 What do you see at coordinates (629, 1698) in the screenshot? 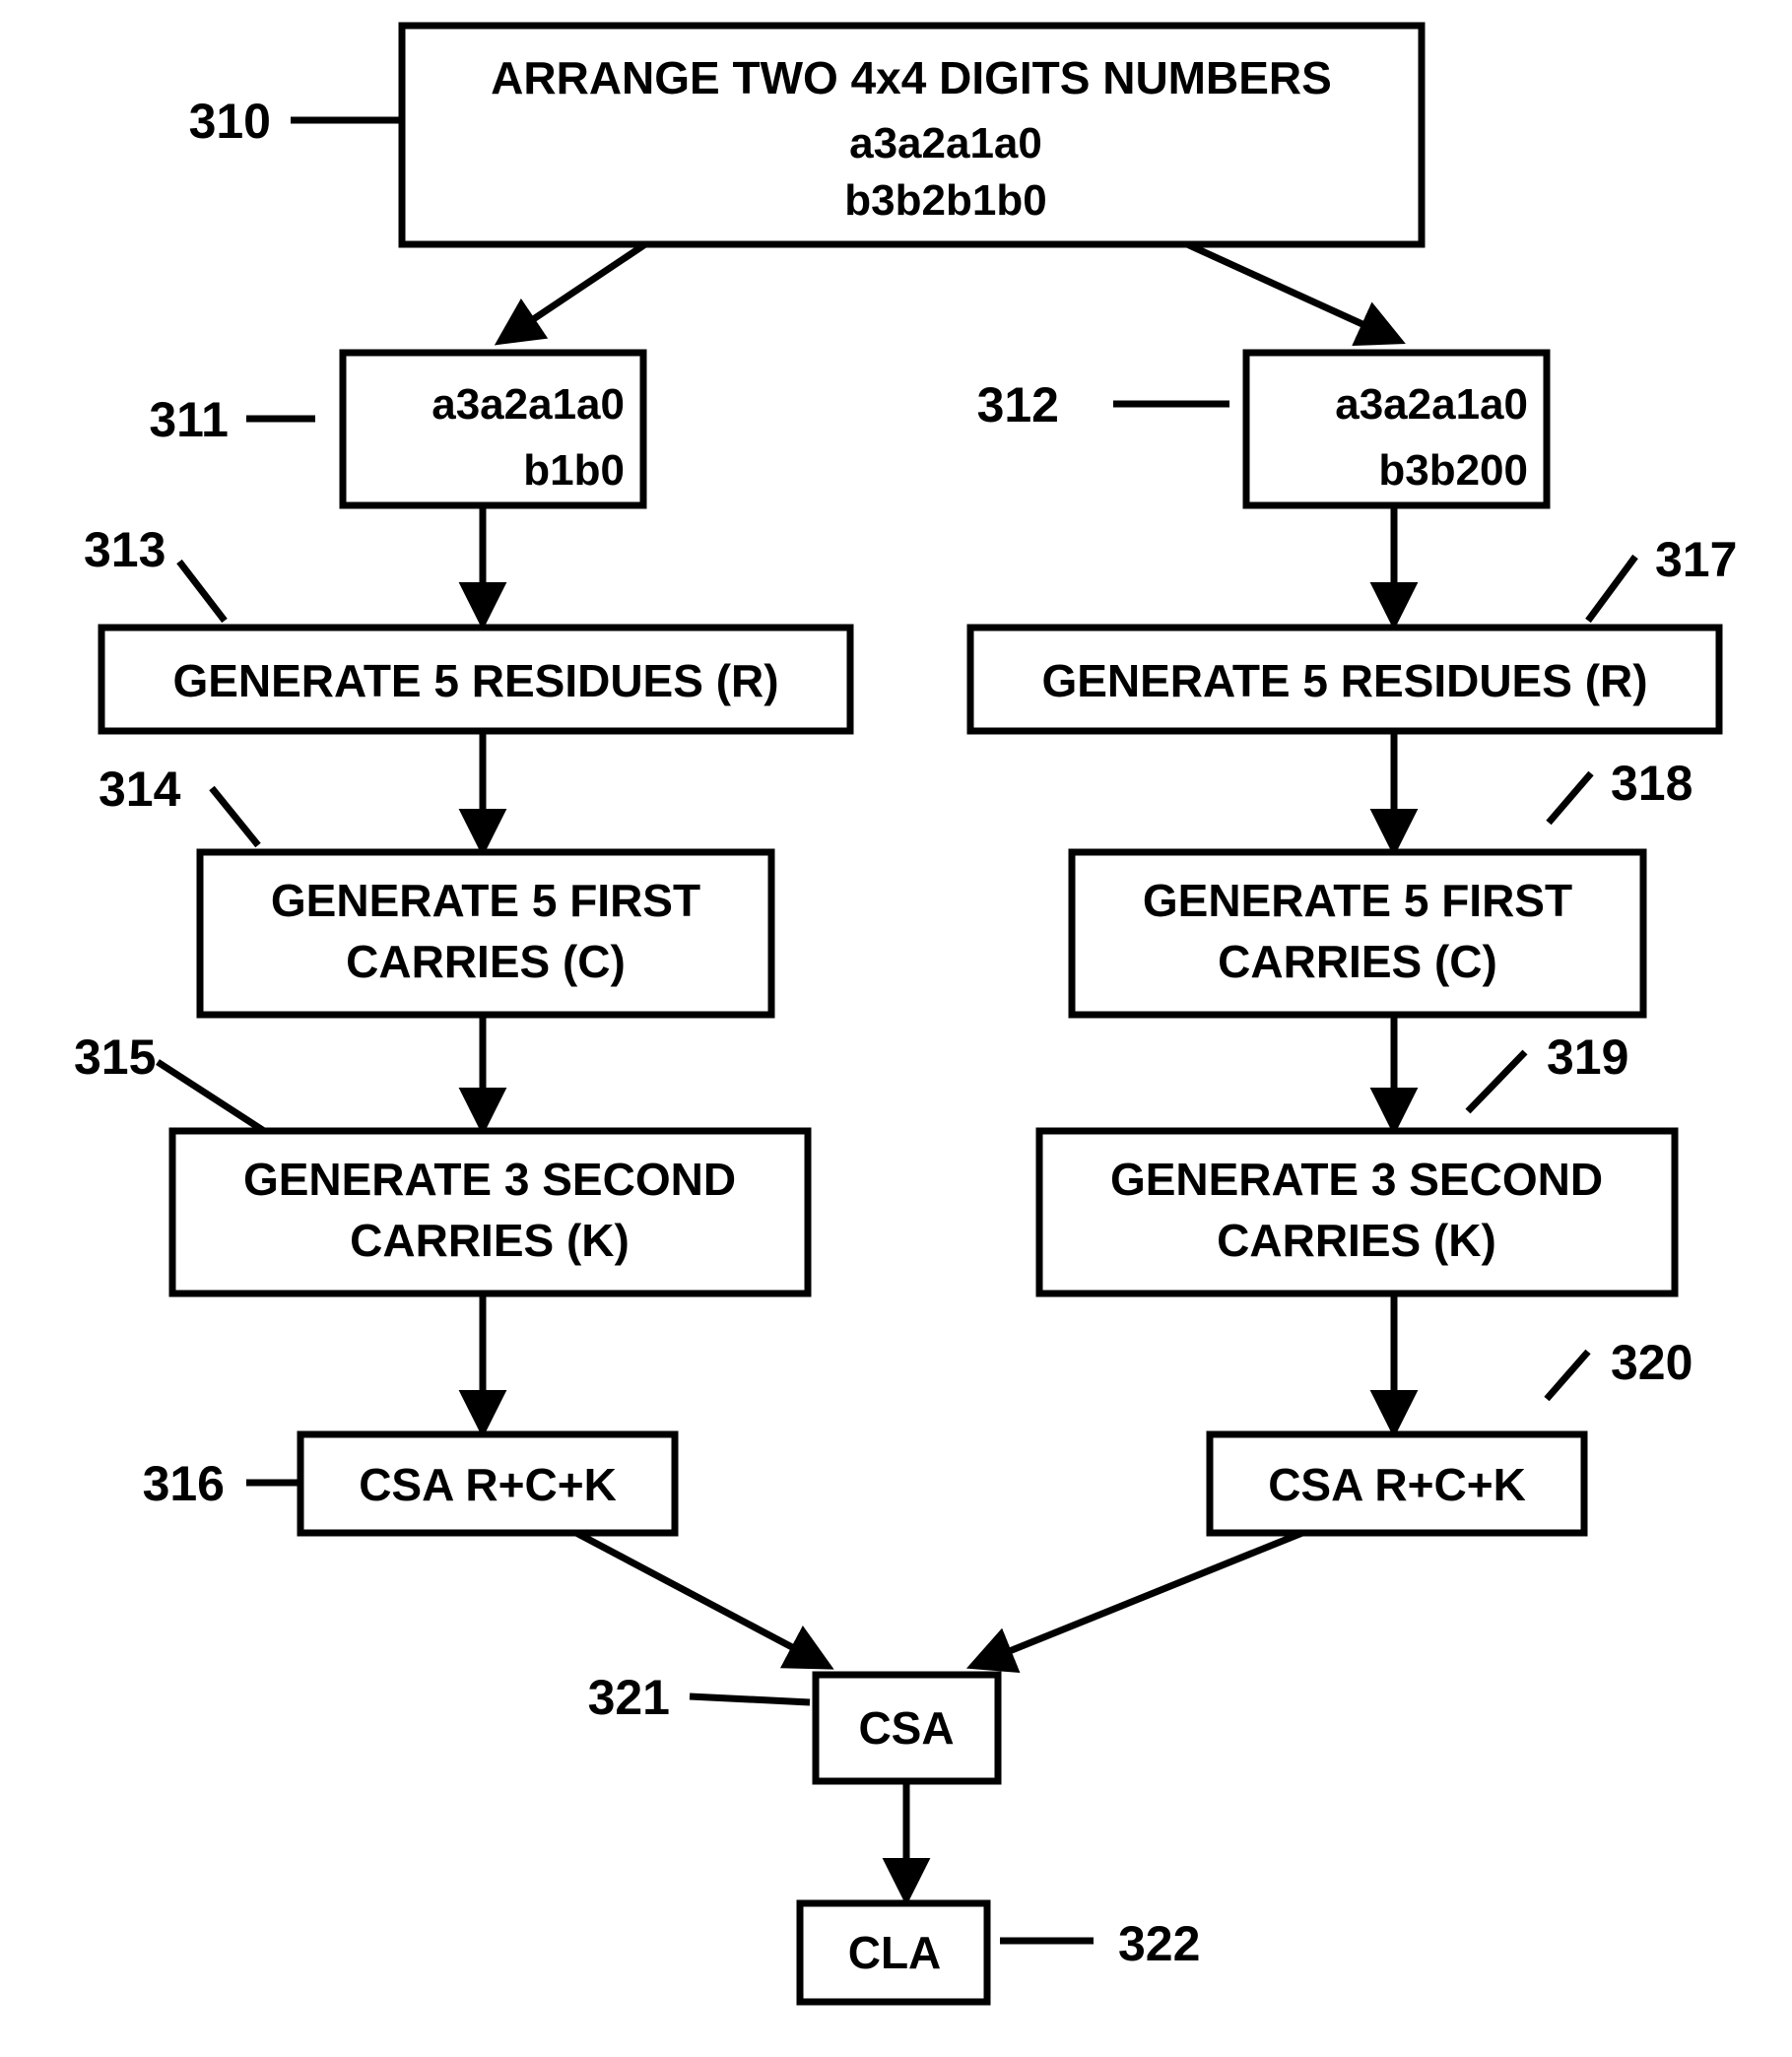
I see `ref-321: 321` at bounding box center [629, 1698].